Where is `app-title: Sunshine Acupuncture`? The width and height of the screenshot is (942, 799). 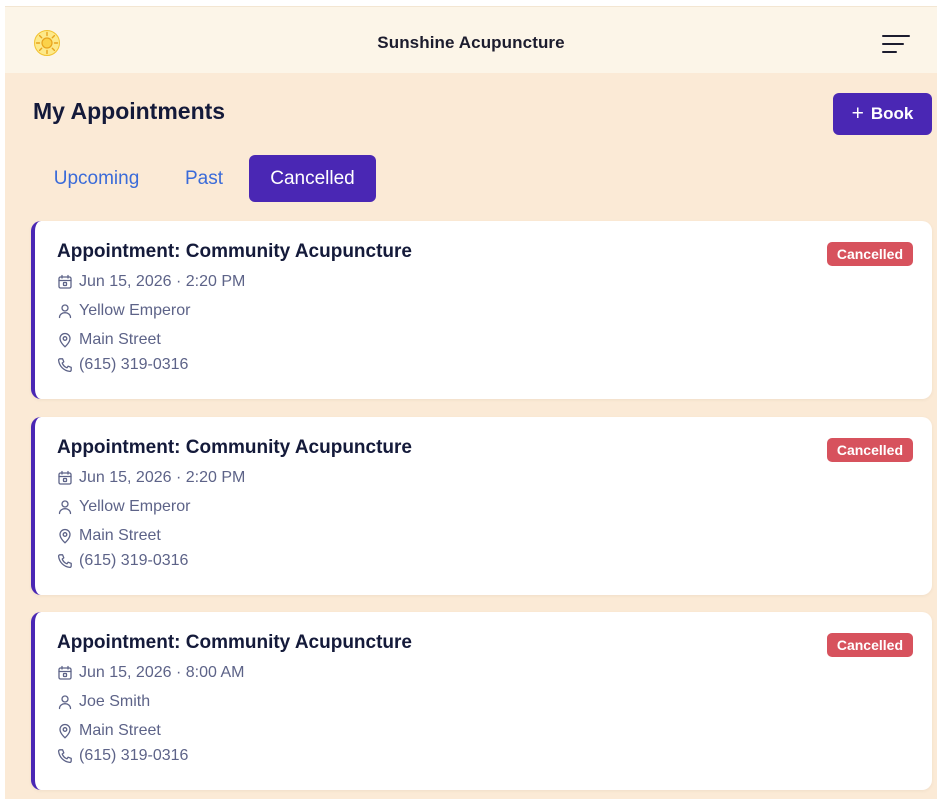 app-title: Sunshine Acupuncture is located at coordinates (471, 42).